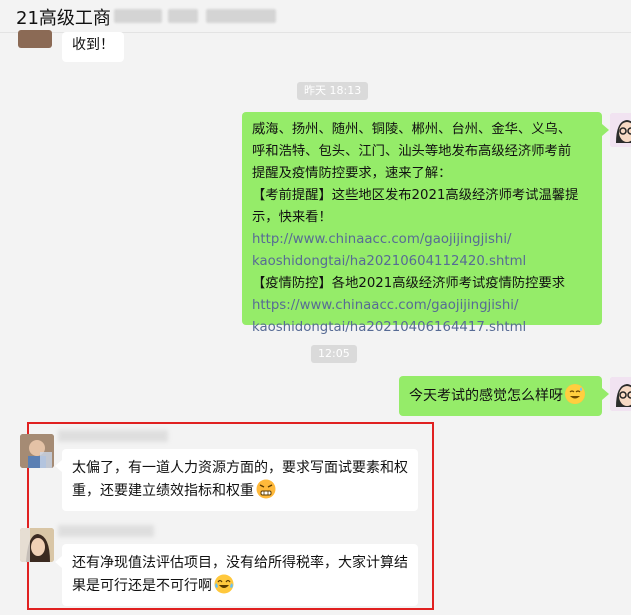 The width and height of the screenshot is (631, 615). Describe the element at coordinates (333, 91) in the screenshot. I see `timestamp: 昨天 18:13` at that location.